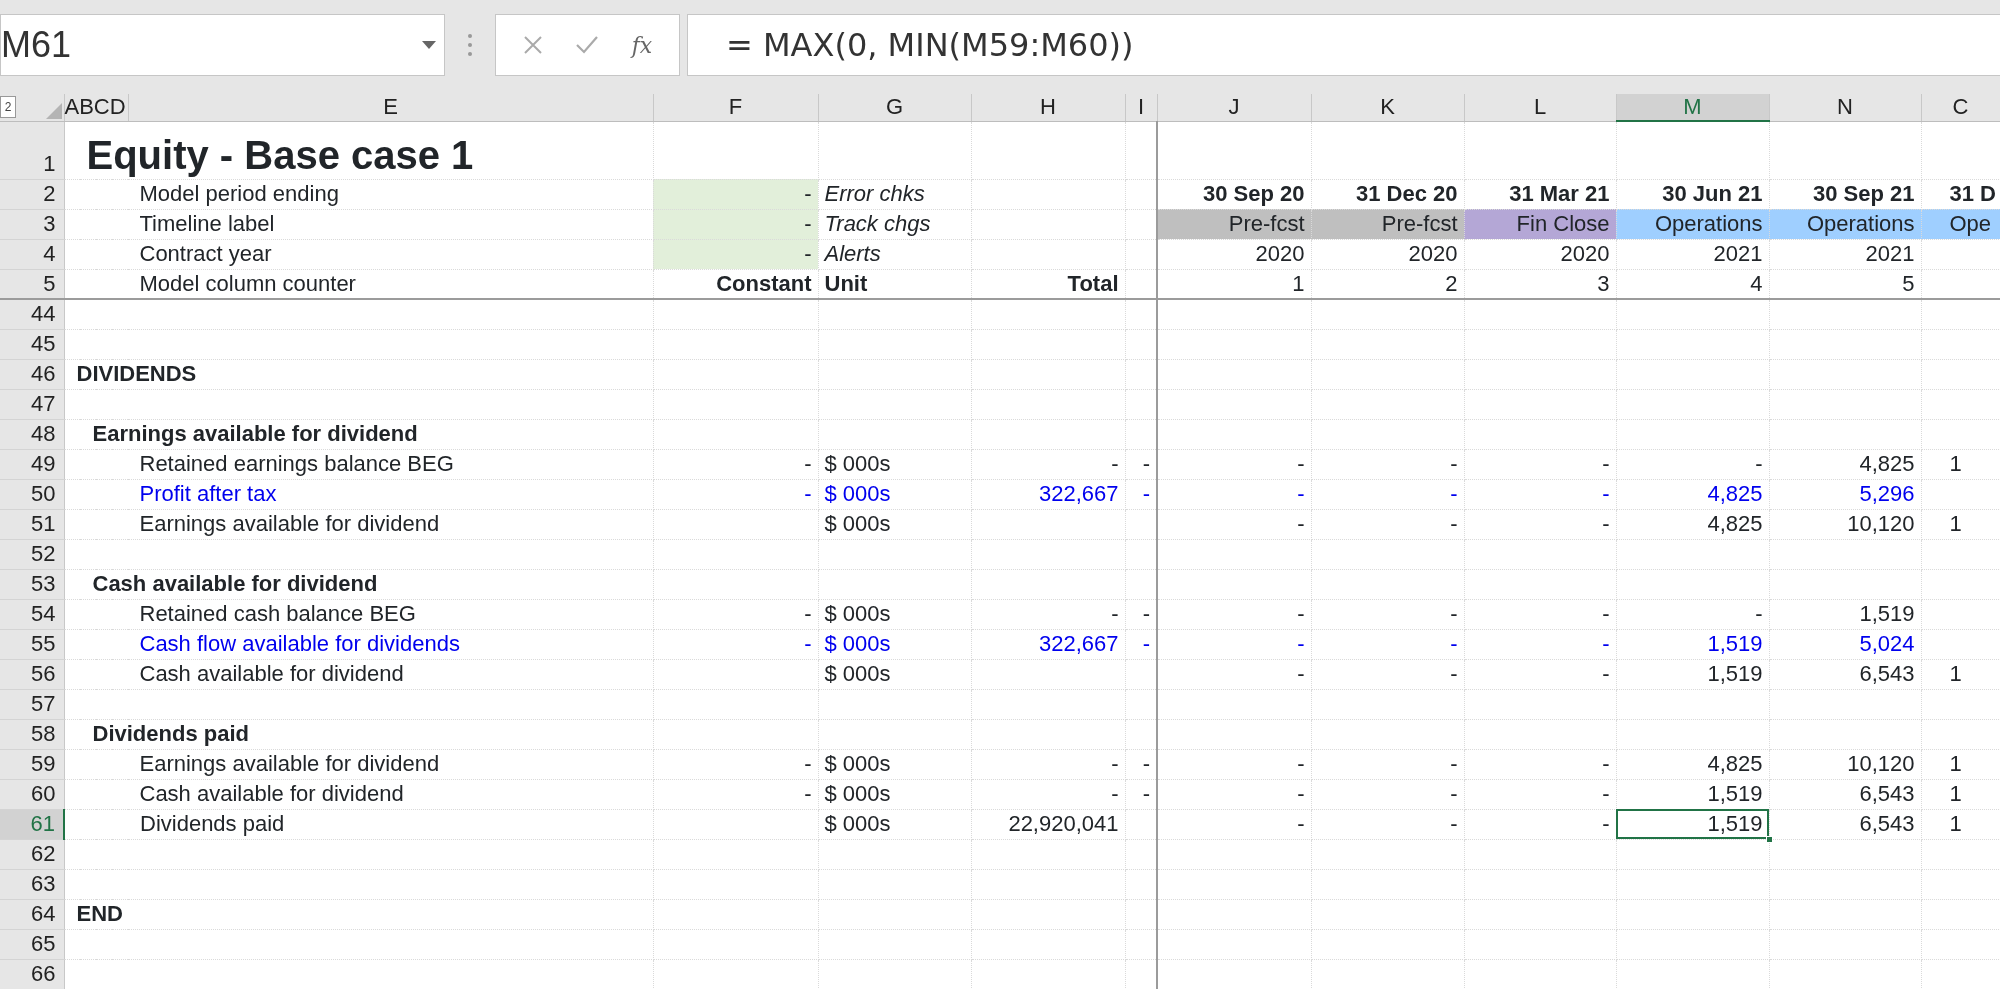 The width and height of the screenshot is (2000, 989). I want to click on row-number: 46, so click(32, 374).